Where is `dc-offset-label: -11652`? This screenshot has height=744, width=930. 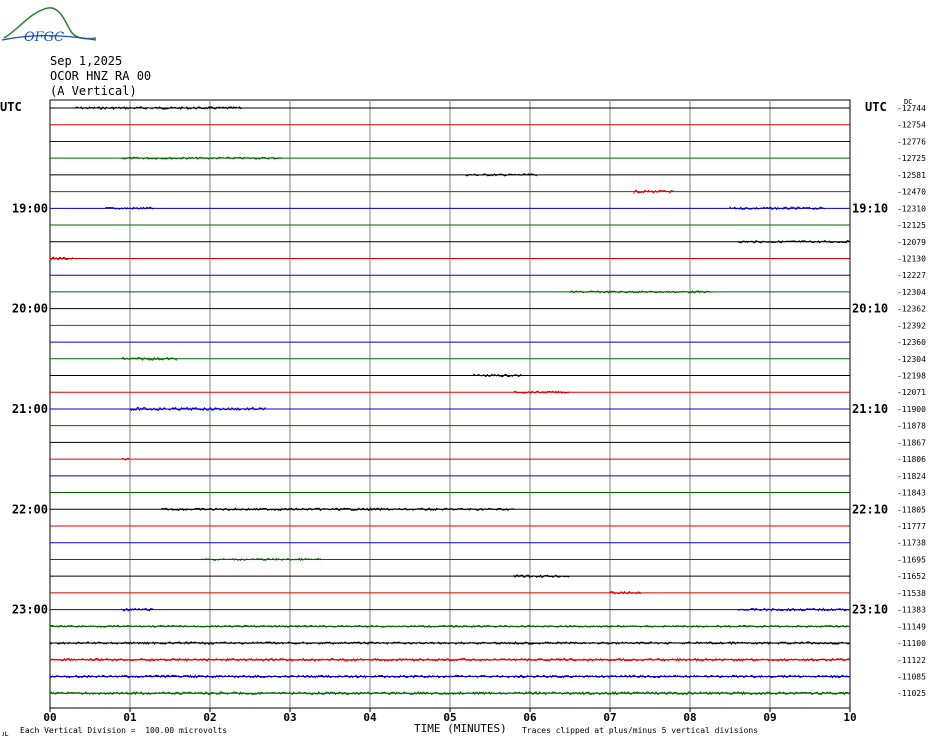 dc-offset-label: -11652 is located at coordinates (911, 576).